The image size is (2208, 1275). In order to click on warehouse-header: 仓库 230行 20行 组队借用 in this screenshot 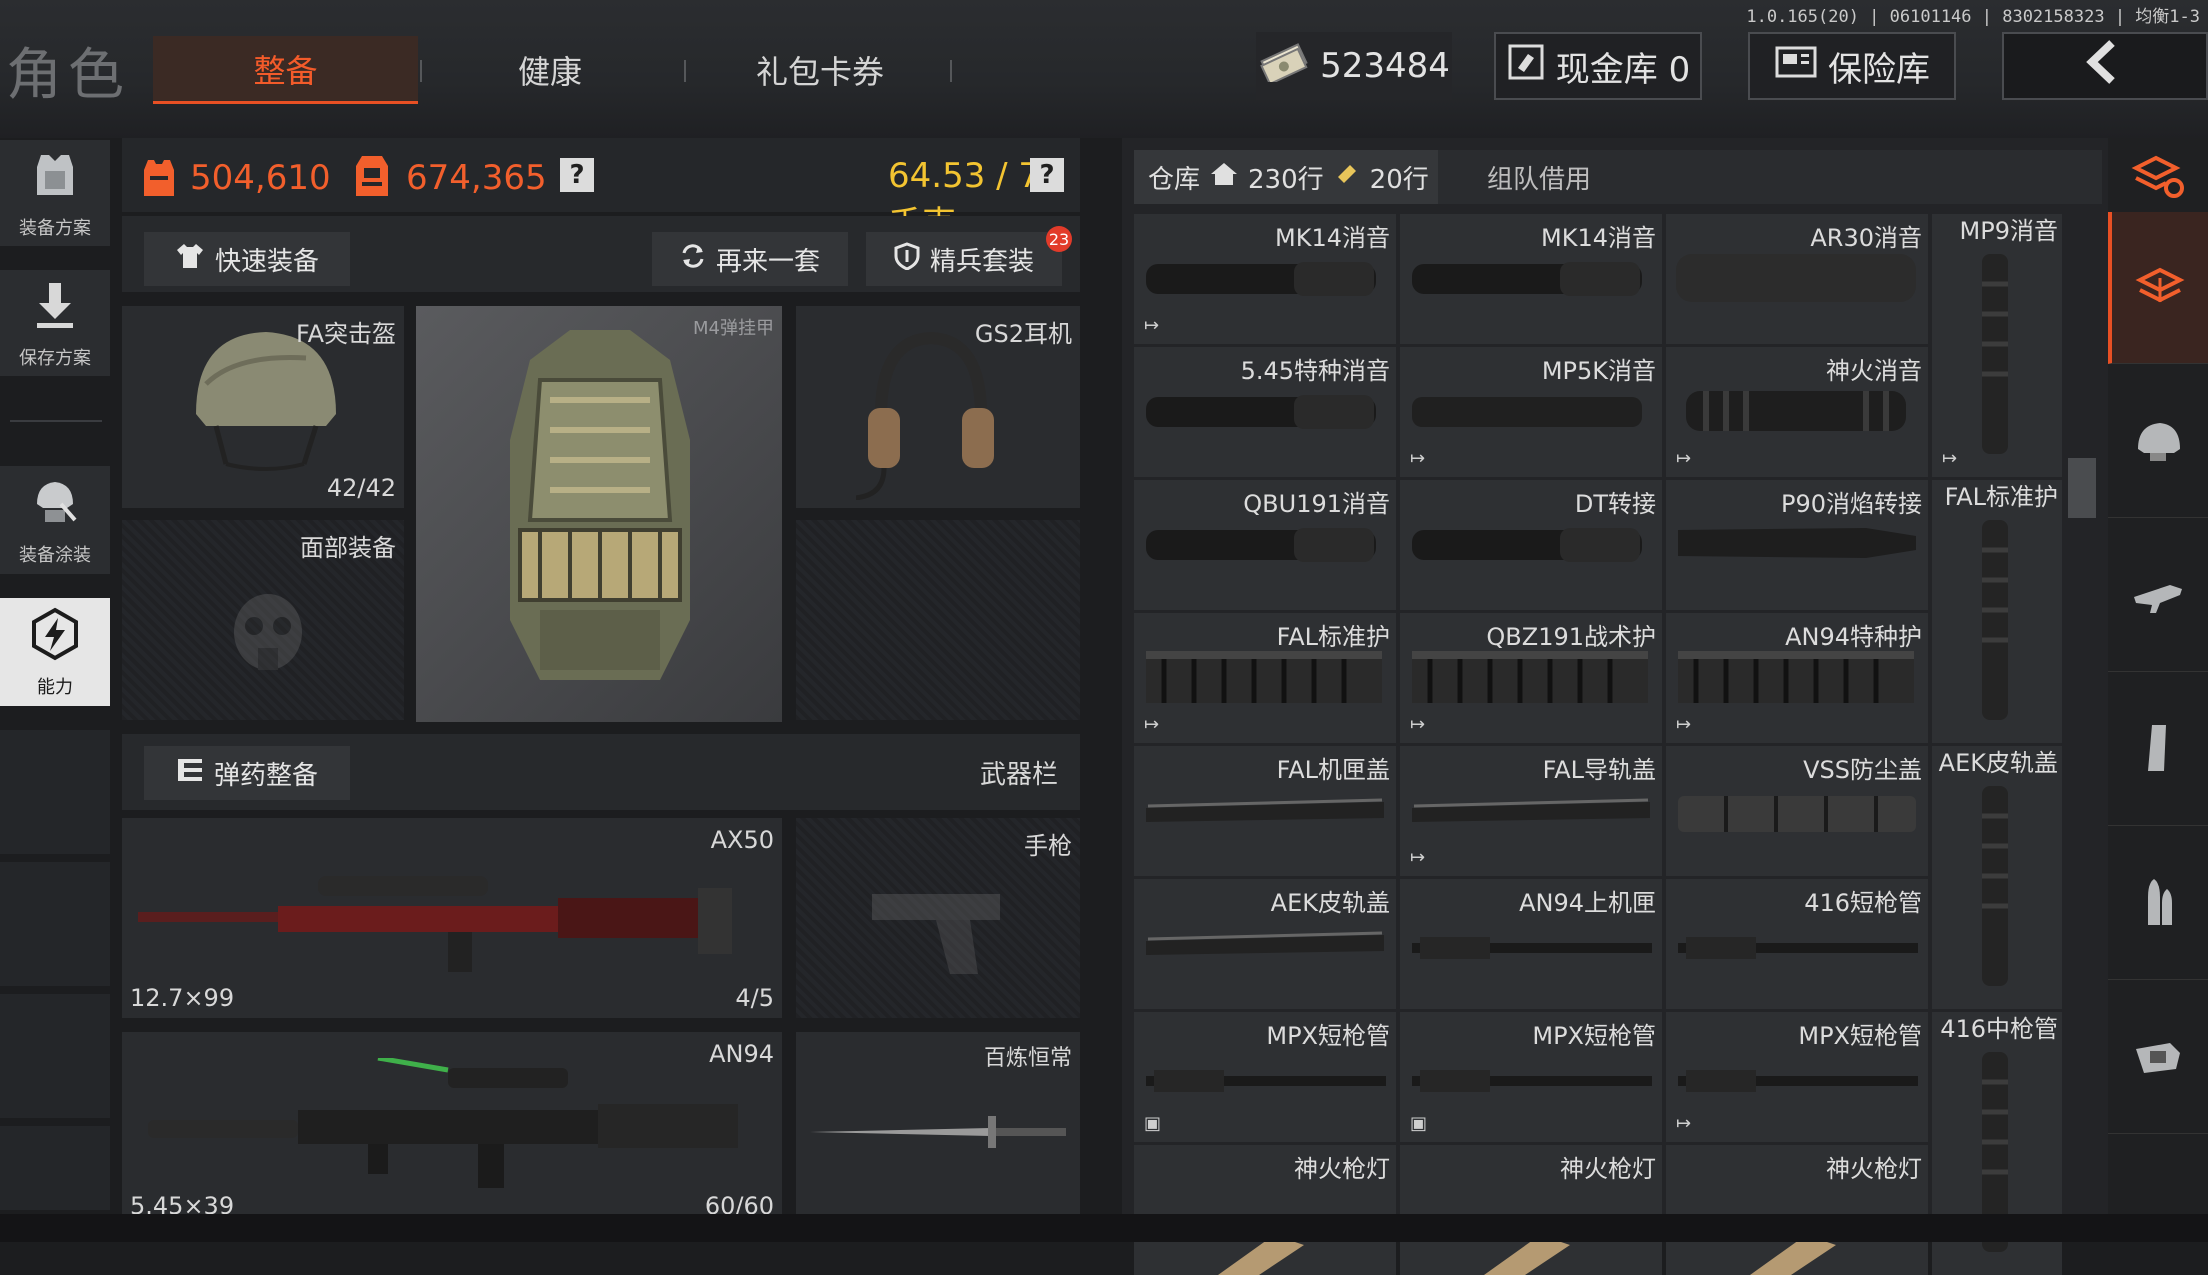, I will do `click(1618, 177)`.